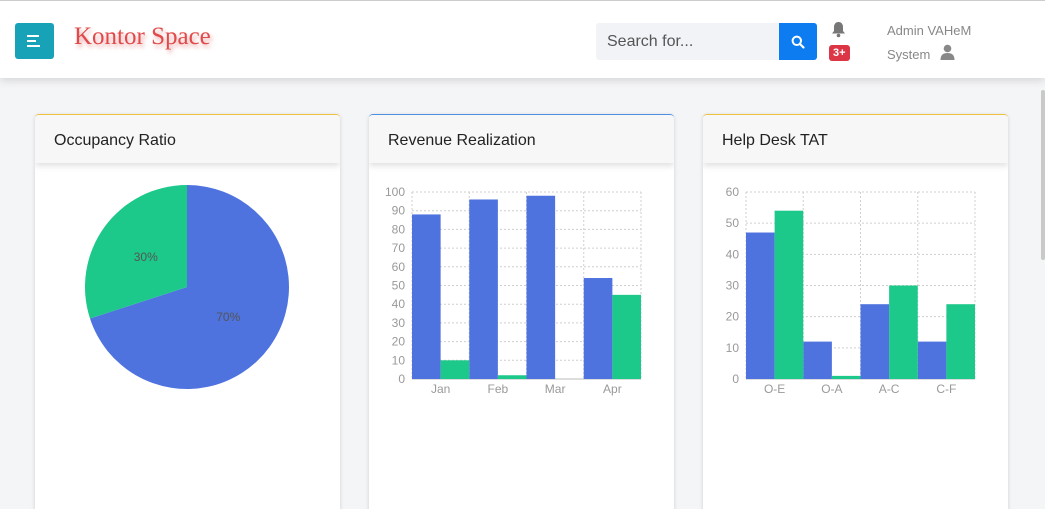  Describe the element at coordinates (395, 192) in the screenshot. I see `y-tick-label: 100` at that location.